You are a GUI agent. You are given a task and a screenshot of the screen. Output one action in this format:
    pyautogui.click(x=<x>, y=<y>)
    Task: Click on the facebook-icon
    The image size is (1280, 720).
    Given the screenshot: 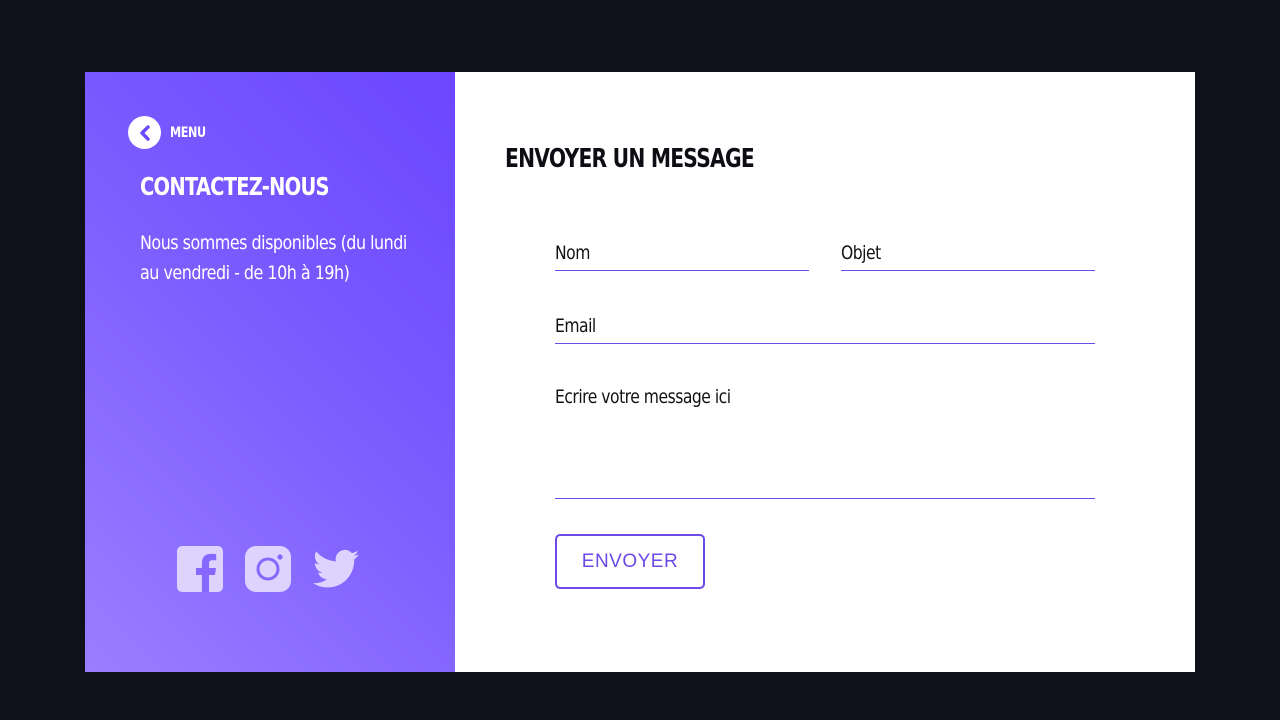 What is the action you would take?
    pyautogui.click(x=200, y=569)
    